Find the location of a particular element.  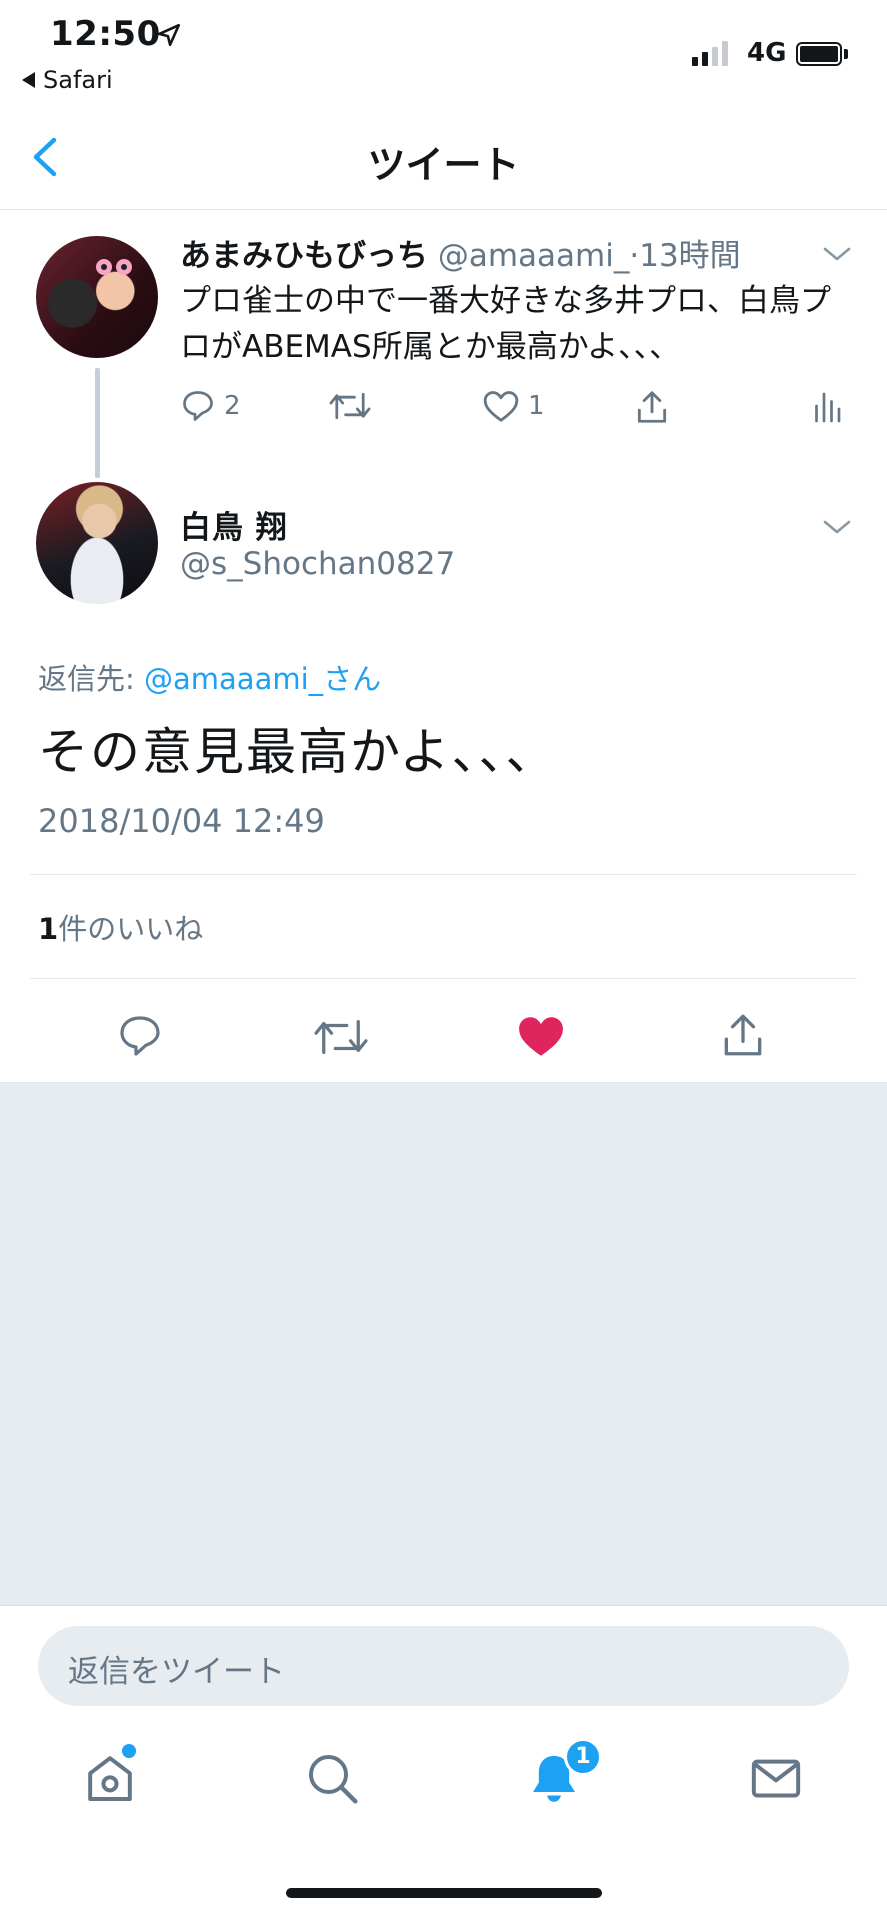

likes-summary: 1件のいいね is located at coordinates (120, 927).